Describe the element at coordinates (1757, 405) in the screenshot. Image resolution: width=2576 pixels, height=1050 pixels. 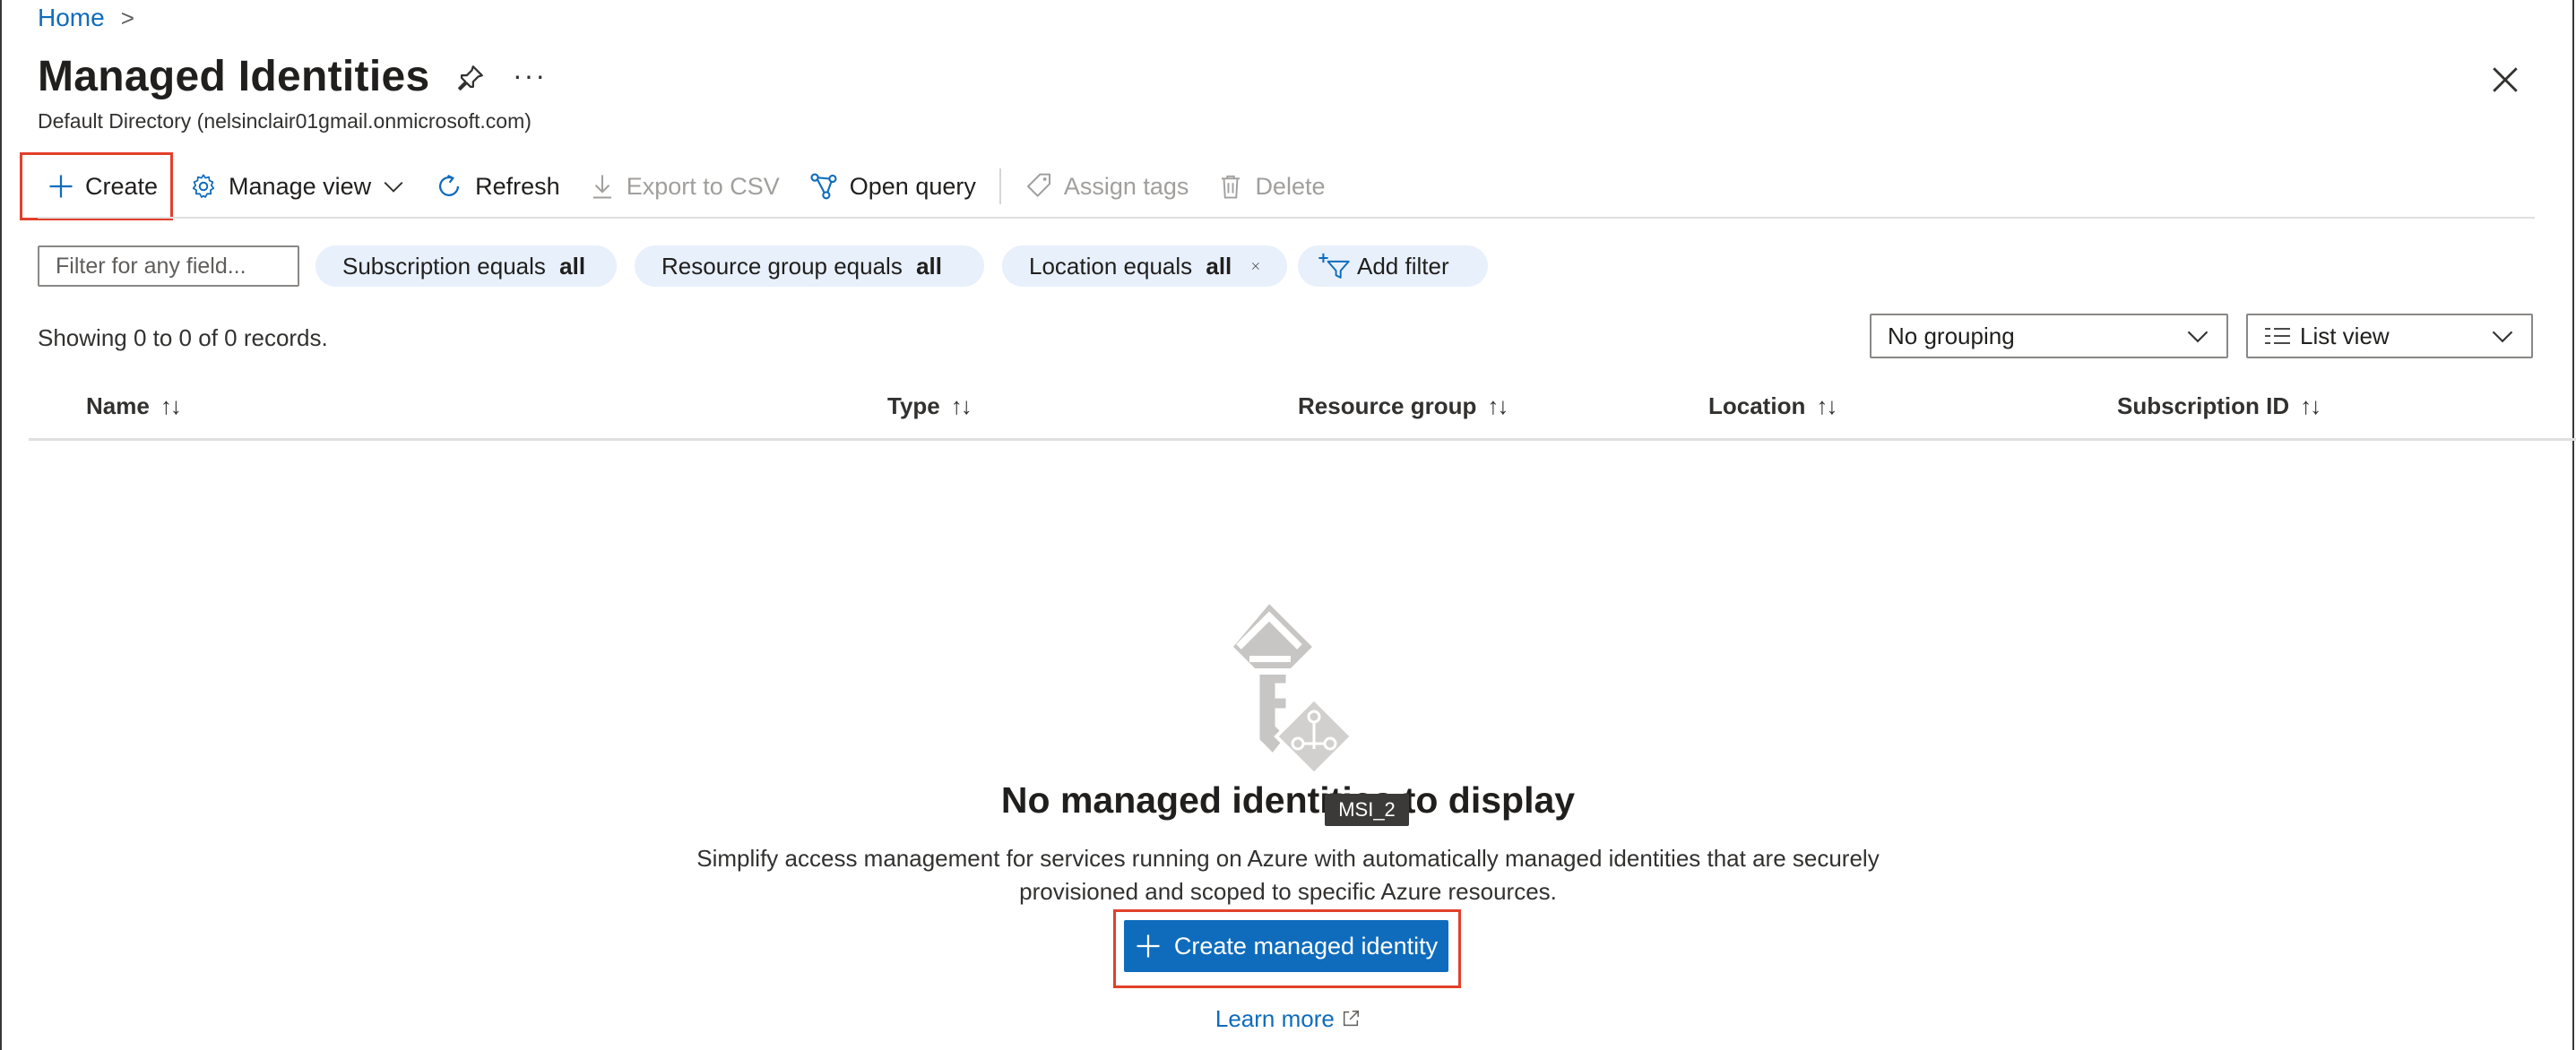
I see `column-header-location-label: Location` at that location.